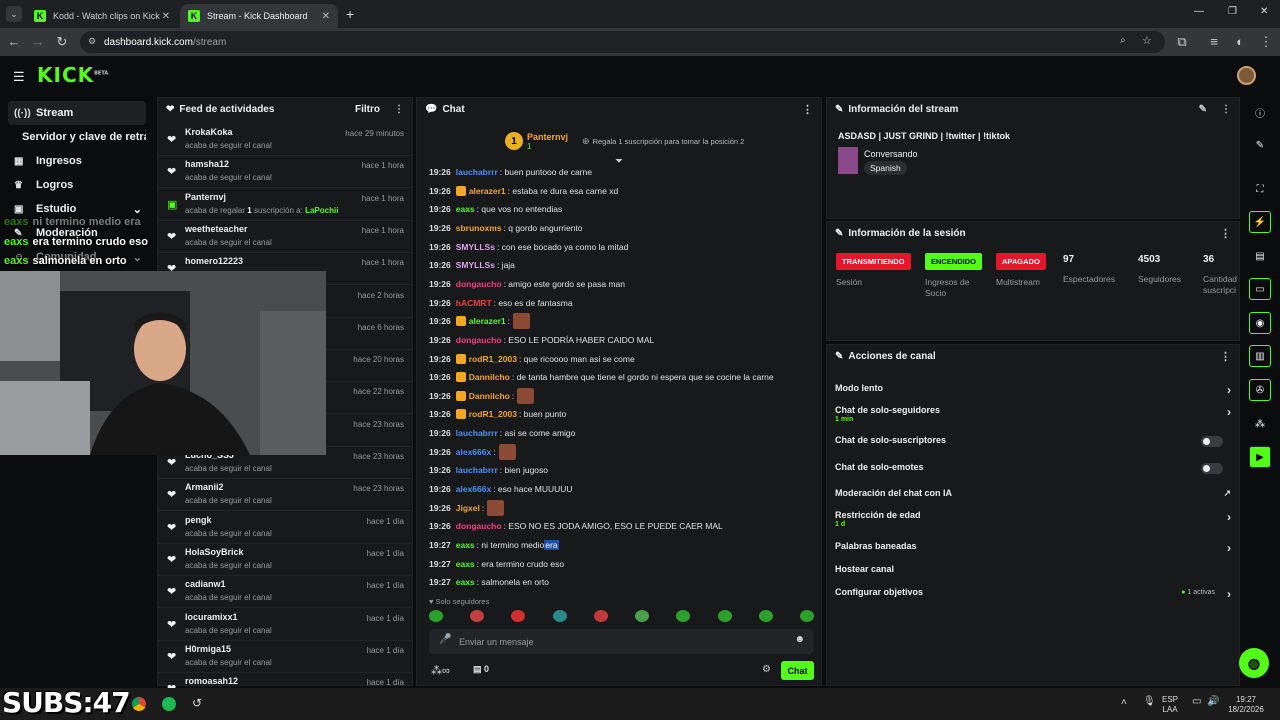 This screenshot has width=1280, height=720. What do you see at coordinates (1254, 663) in the screenshot?
I see `support-chat-button: ◍` at bounding box center [1254, 663].